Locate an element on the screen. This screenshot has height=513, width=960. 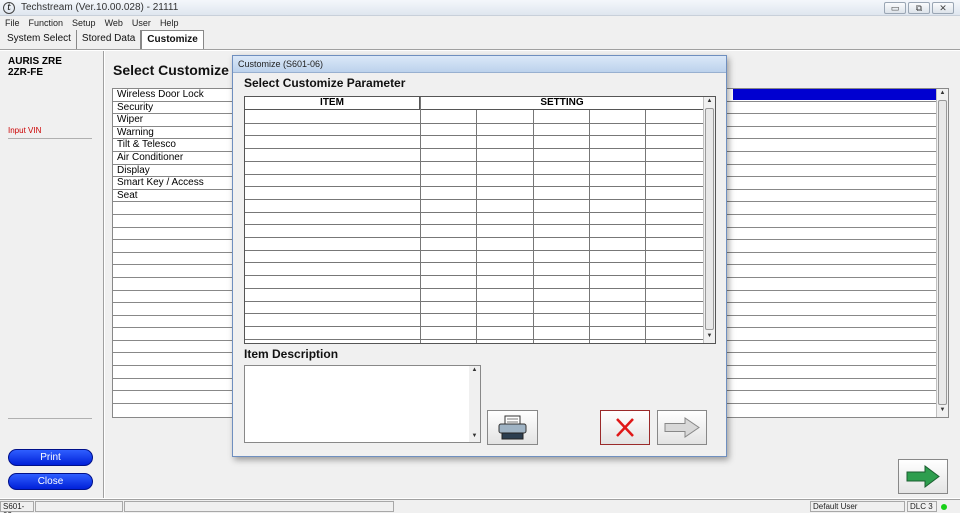
page-title: Select Customize F is located at coordinates (177, 70).